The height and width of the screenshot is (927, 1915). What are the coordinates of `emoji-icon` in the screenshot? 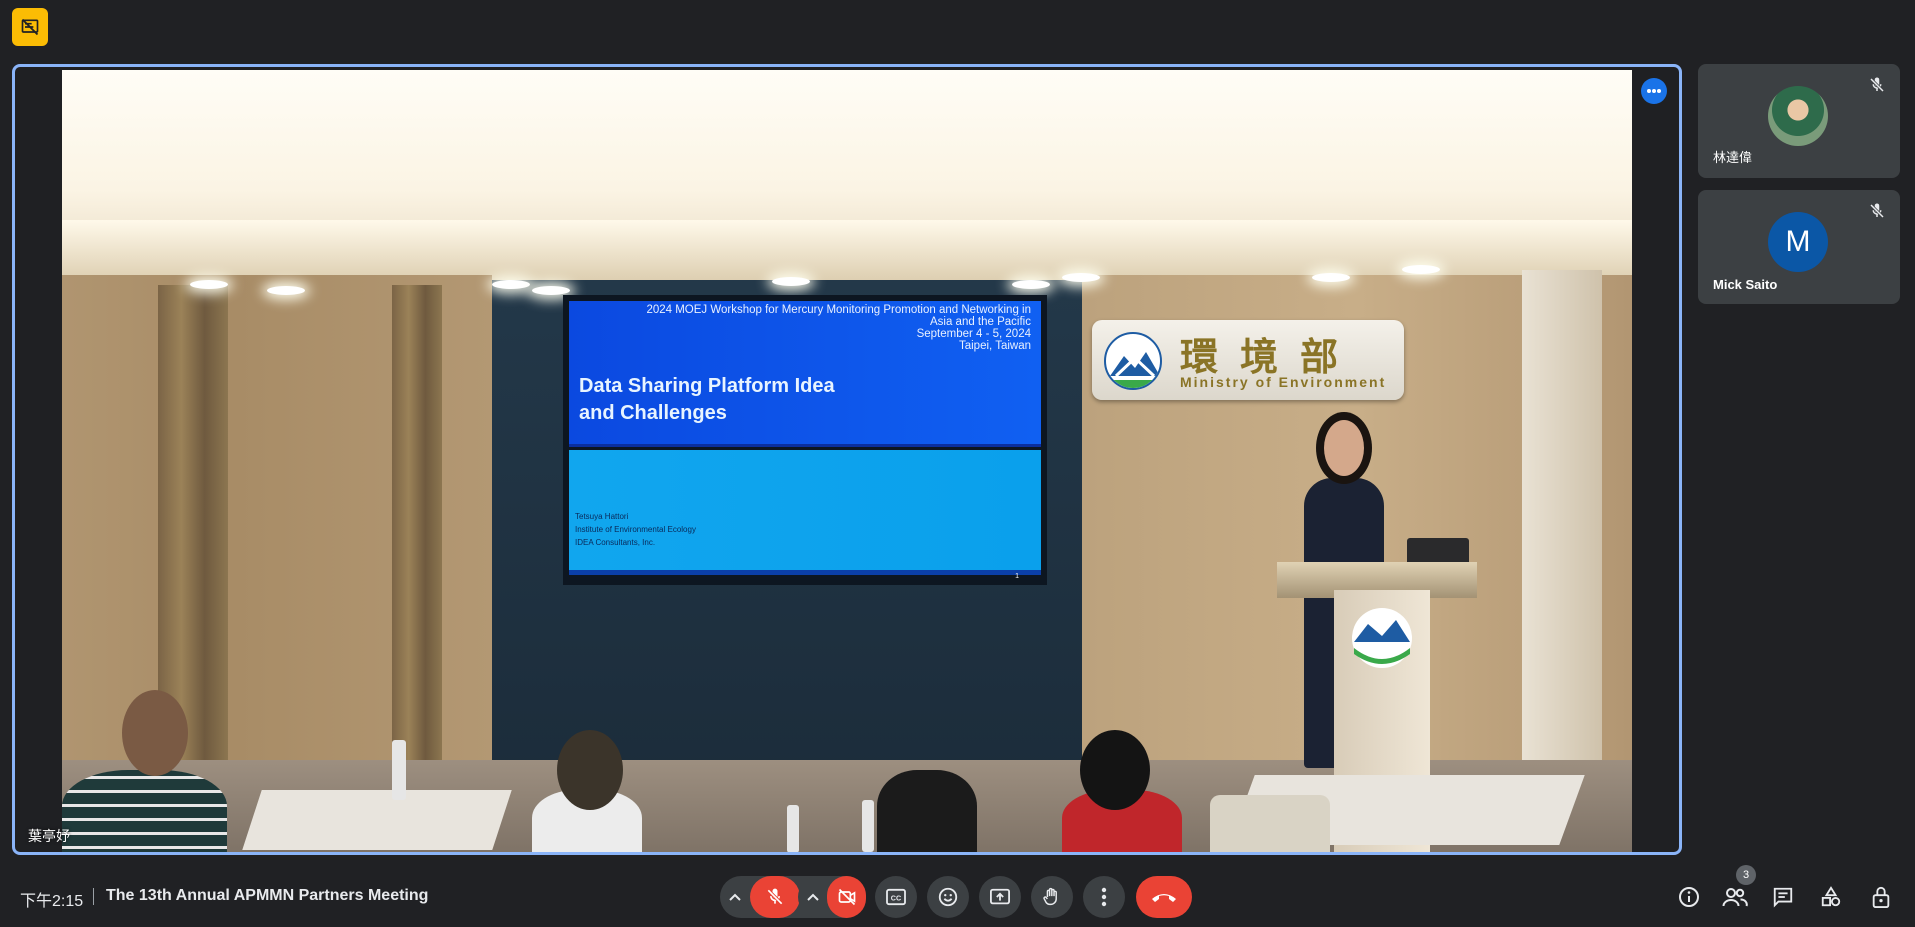 It's located at (948, 897).